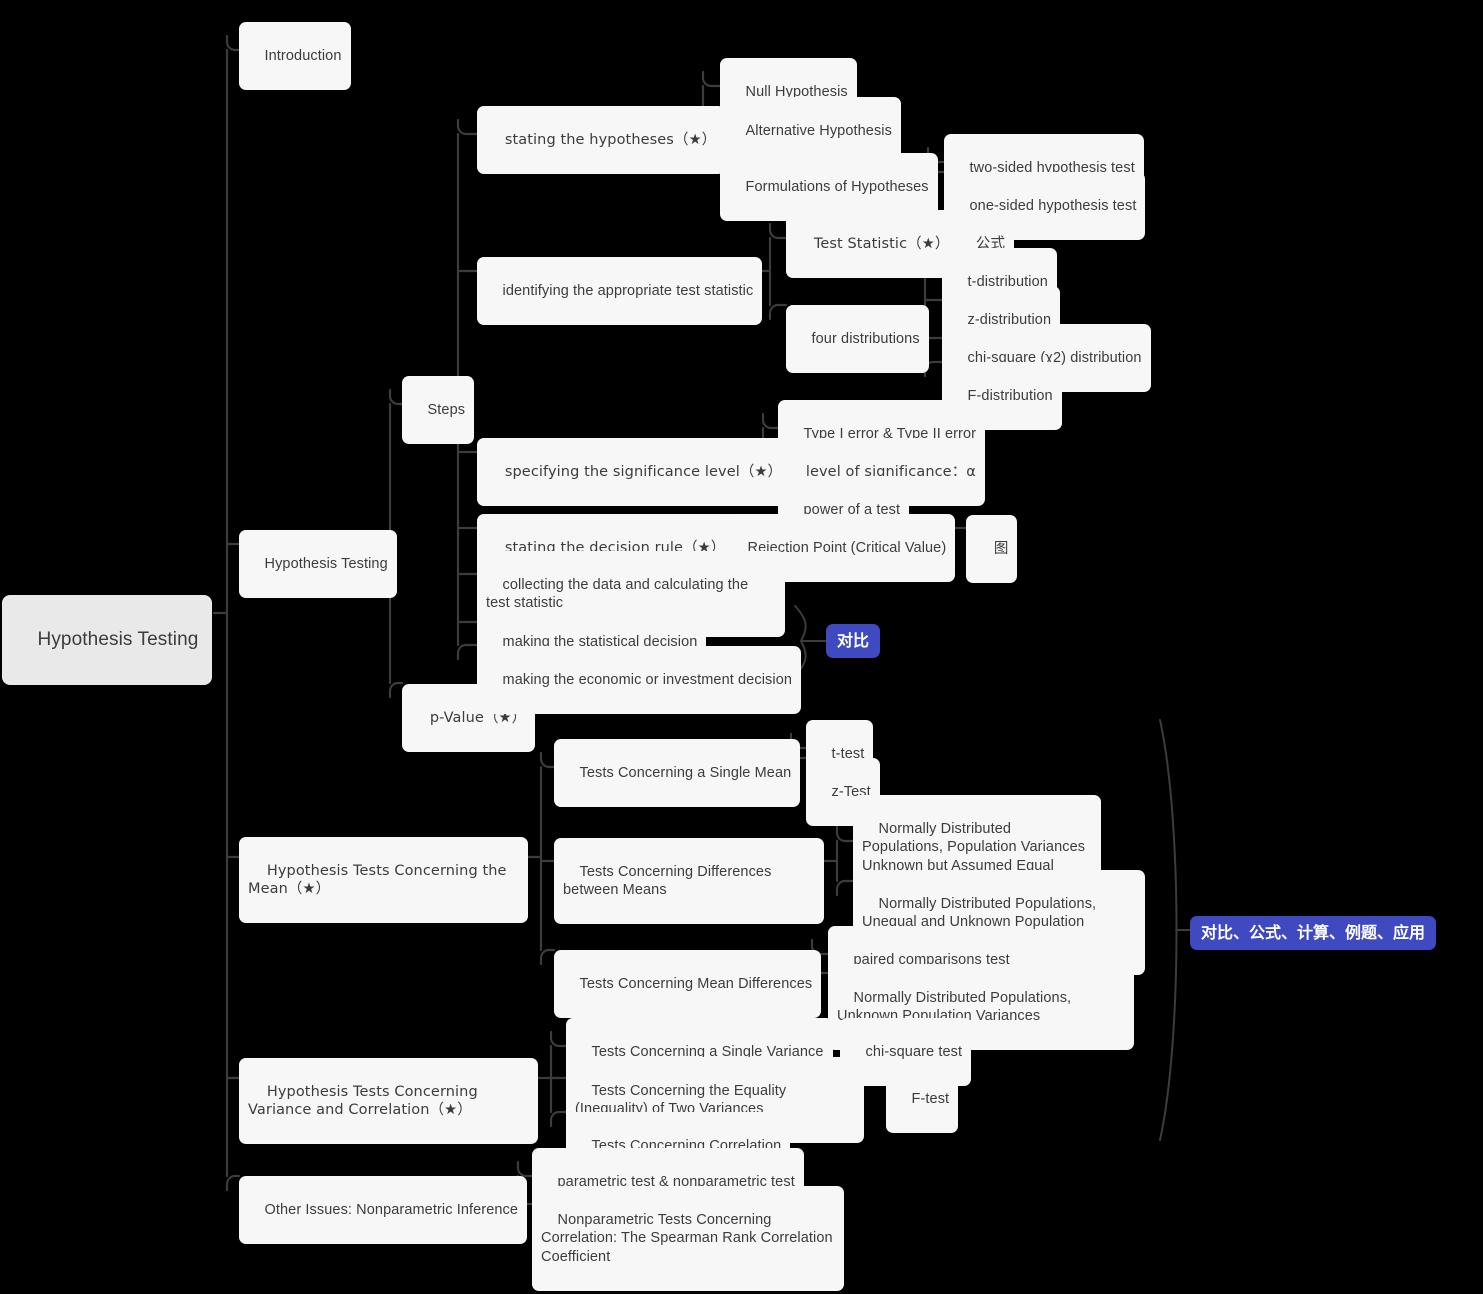 The height and width of the screenshot is (1294, 1483). Describe the element at coordinates (326, 563) in the screenshot. I see `node-hypothesis-testing-label: Hypothesis Testing` at that location.